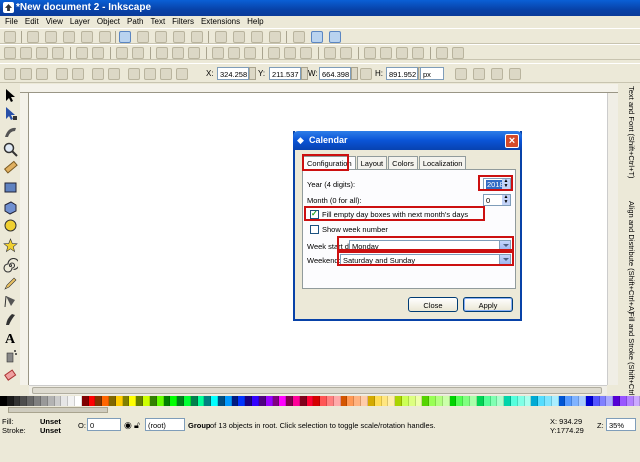 The image size is (640, 462). I want to click on snap-bbox-corner-icon, so click(69, 37).